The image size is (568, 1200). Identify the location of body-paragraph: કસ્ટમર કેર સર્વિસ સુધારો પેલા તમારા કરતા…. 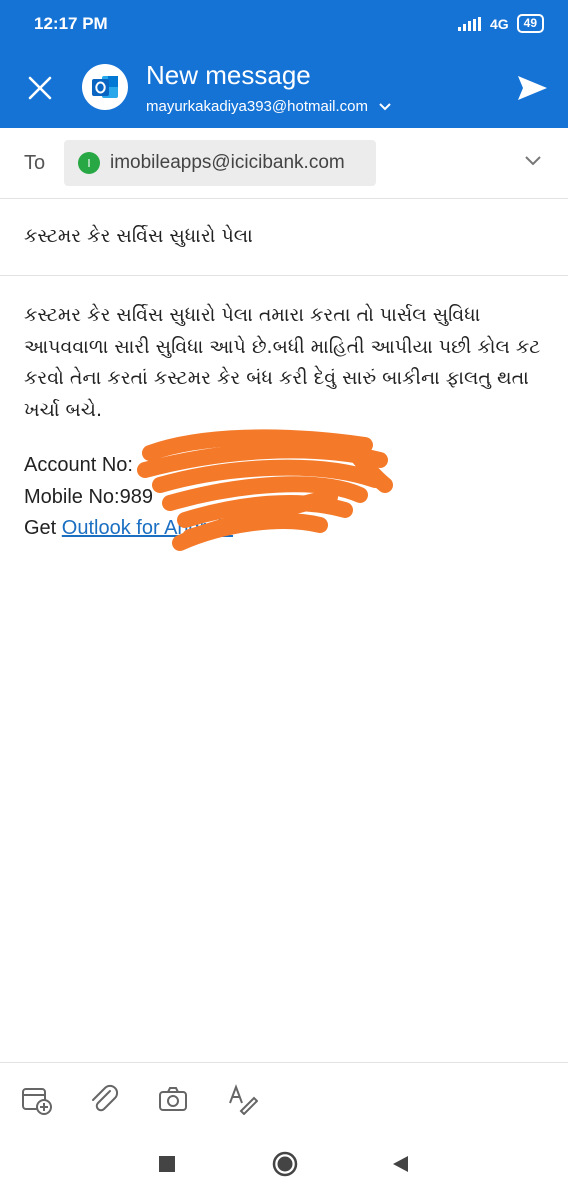
(282, 362).